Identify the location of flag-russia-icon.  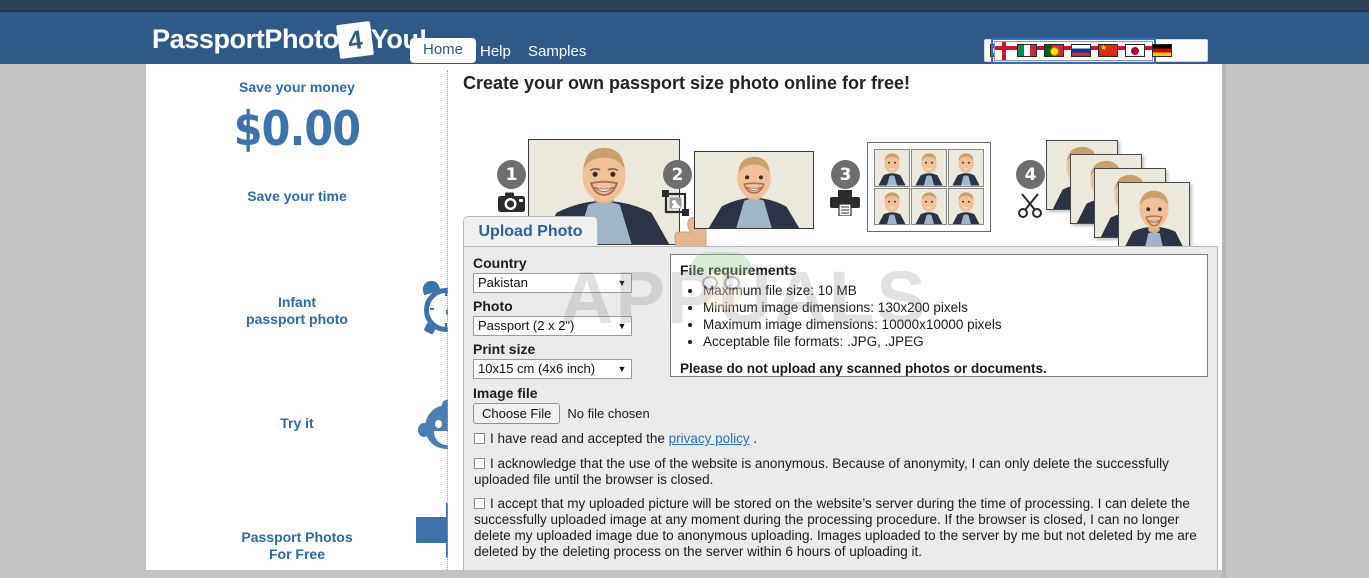
(1081, 50).